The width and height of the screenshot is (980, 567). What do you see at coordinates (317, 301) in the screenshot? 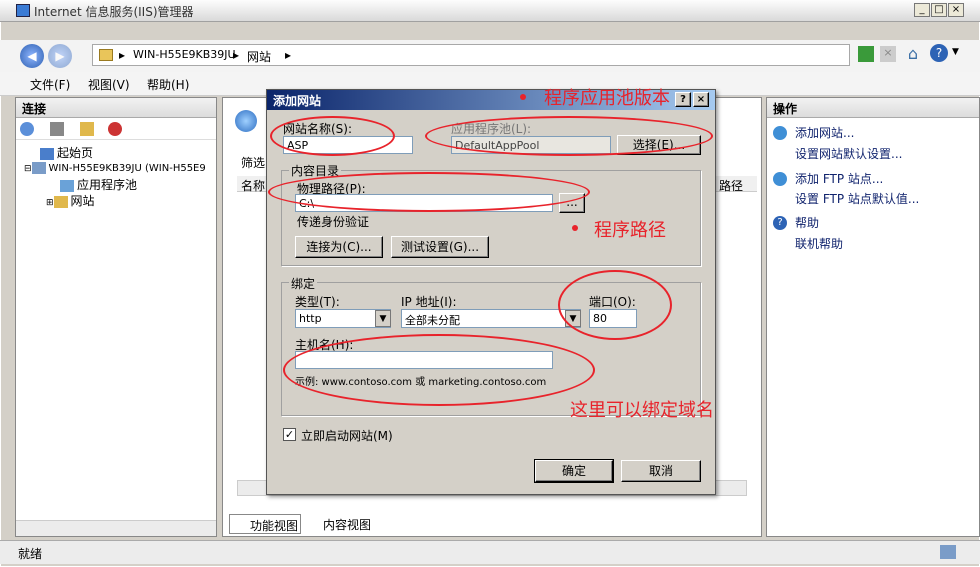
I see `type-label: 类型(T):` at bounding box center [317, 301].